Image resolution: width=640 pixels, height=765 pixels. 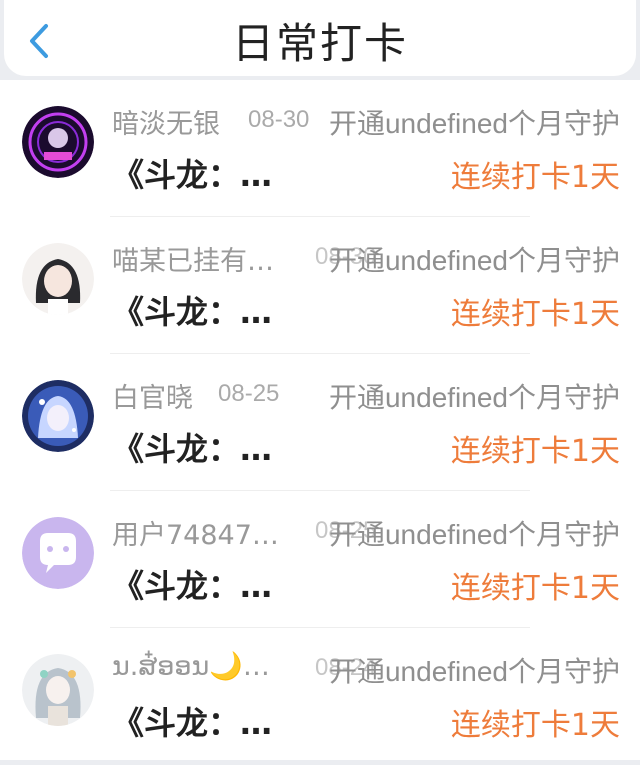 What do you see at coordinates (279, 119) in the screenshot?
I see `checkin-date: 08-30` at bounding box center [279, 119].